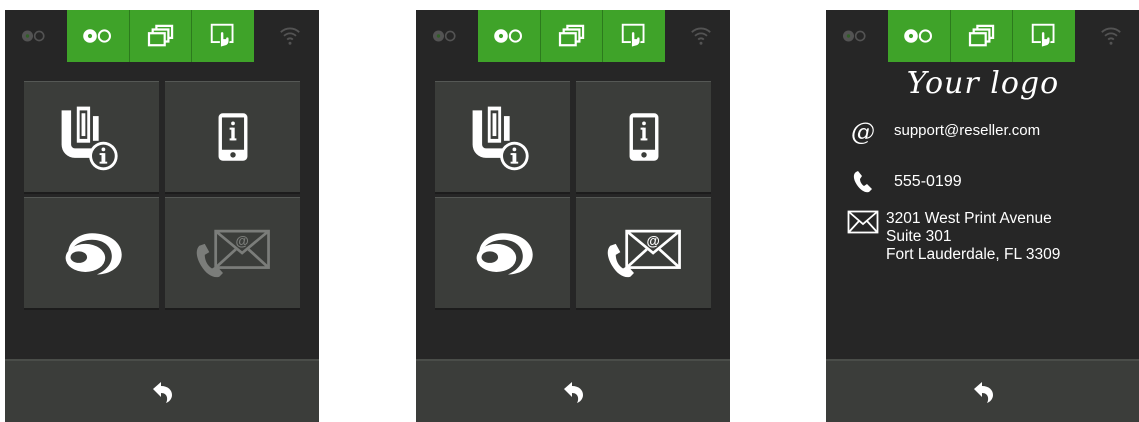 The image size is (1139, 422). I want to click on support-email: support@reseller.com, so click(967, 131).